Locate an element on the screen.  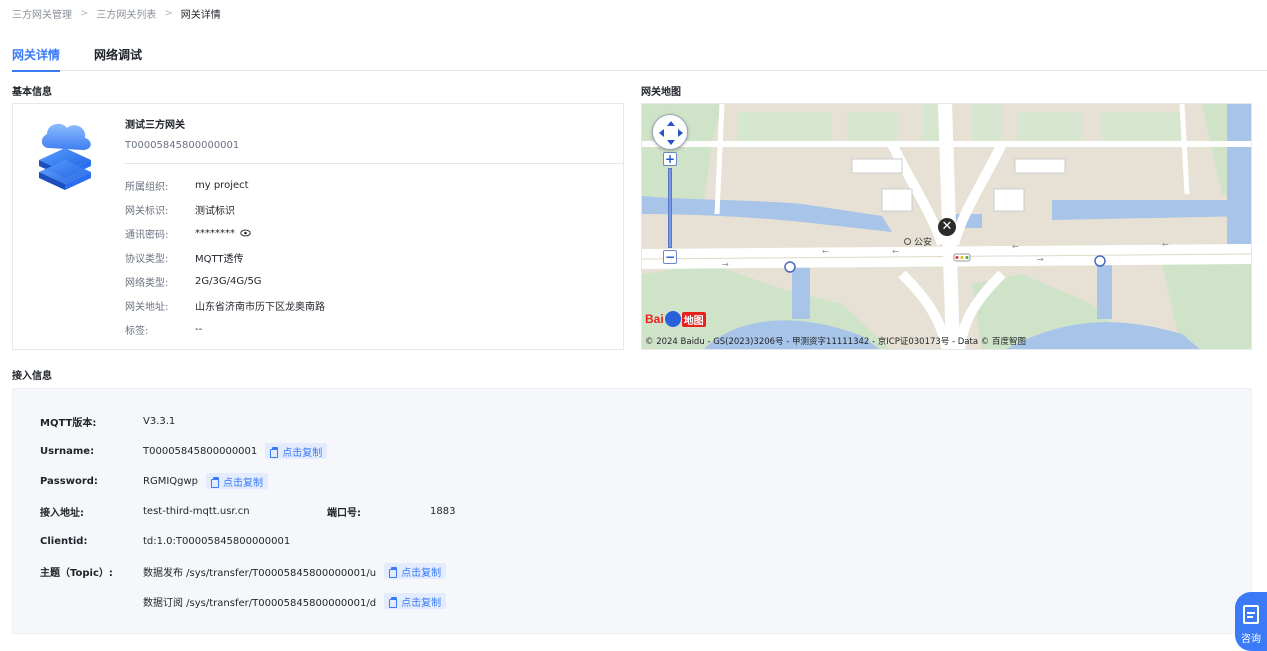
zoom-in-icon: + is located at coordinates (670, 159).